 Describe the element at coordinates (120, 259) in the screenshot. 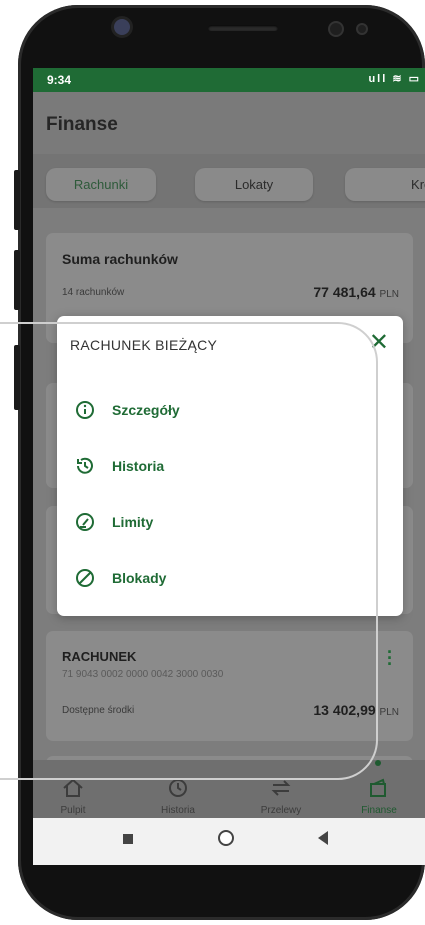

I see `summary-title: Suma rachunków` at that location.